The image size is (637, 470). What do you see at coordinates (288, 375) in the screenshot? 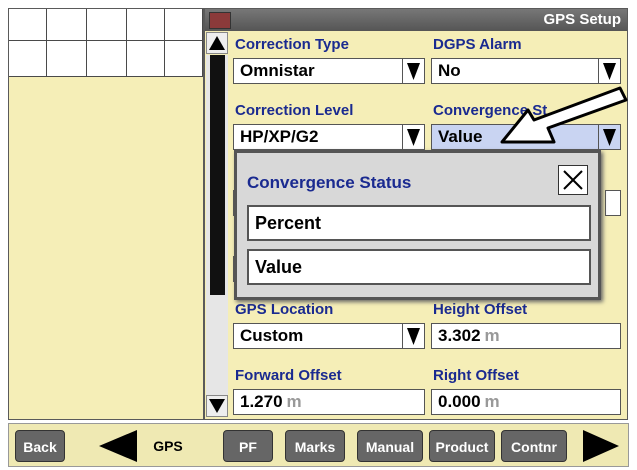
I see `forward-offset-label: Forward Offset` at bounding box center [288, 375].